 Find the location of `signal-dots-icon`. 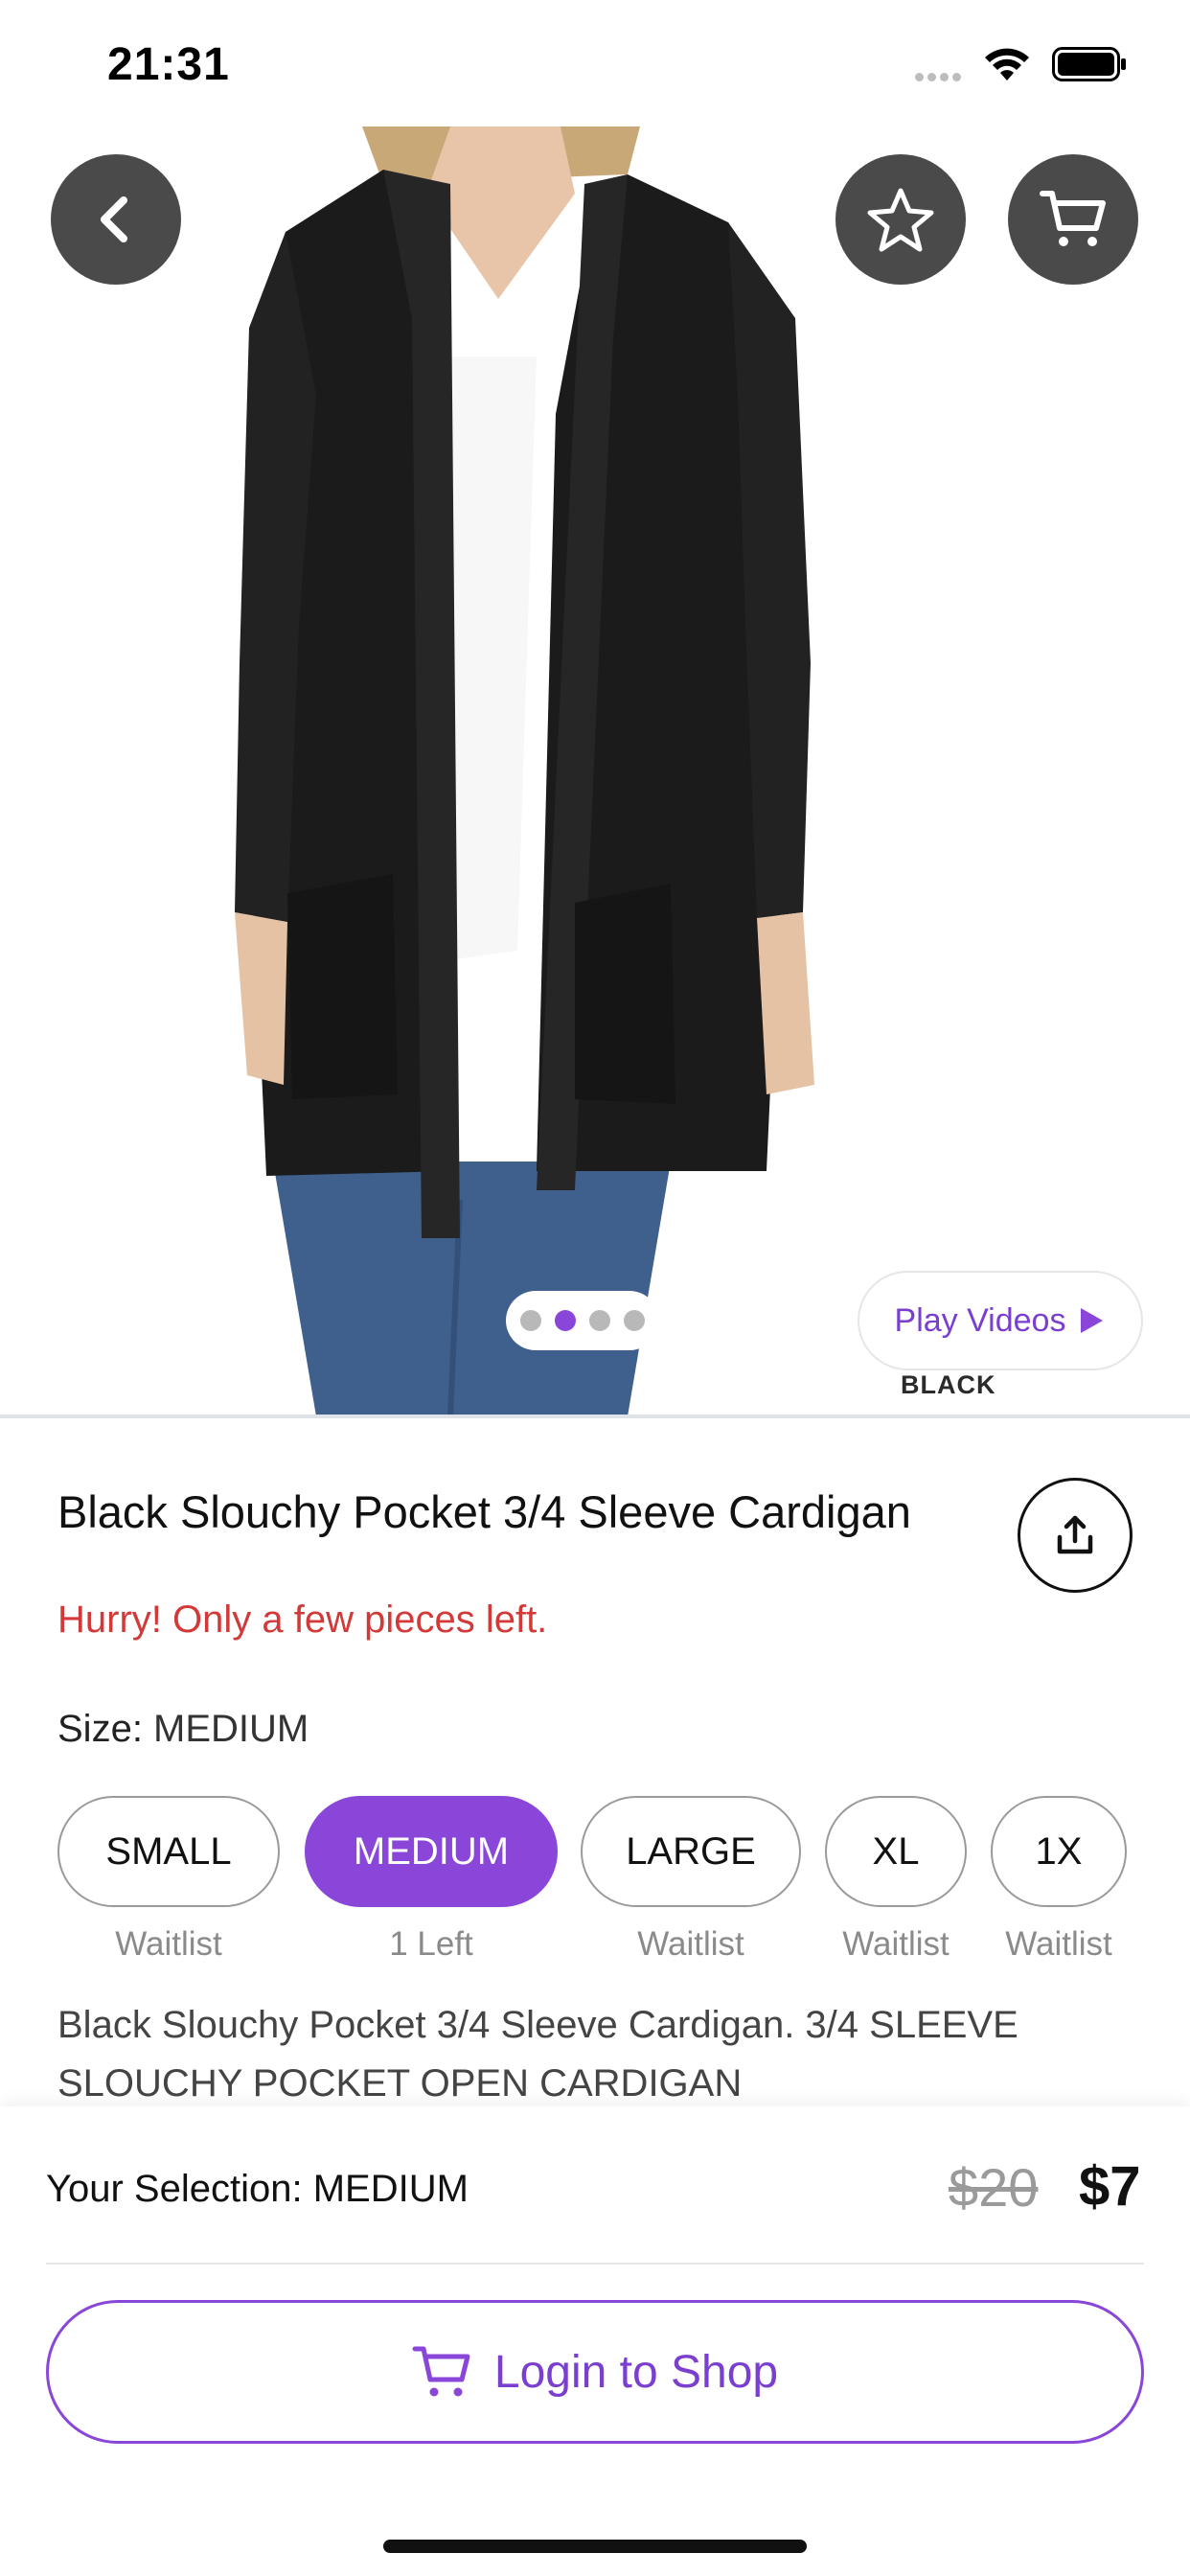

signal-dots-icon is located at coordinates (940, 77).